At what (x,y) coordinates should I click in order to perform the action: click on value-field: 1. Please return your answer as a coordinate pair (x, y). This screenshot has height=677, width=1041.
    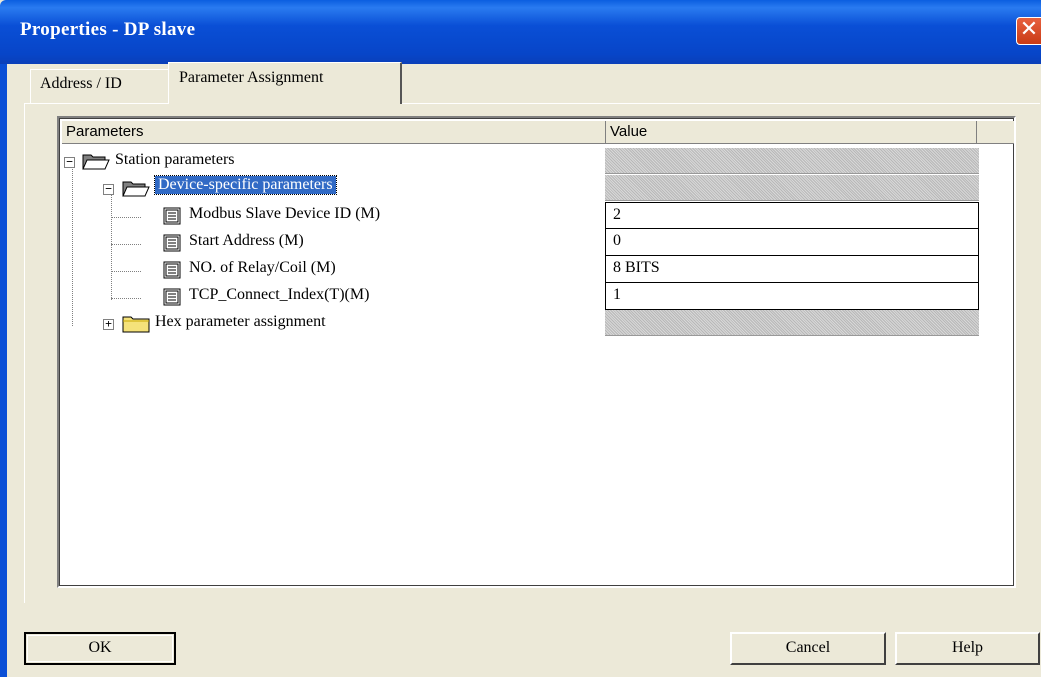
    Looking at the image, I should click on (792, 296).